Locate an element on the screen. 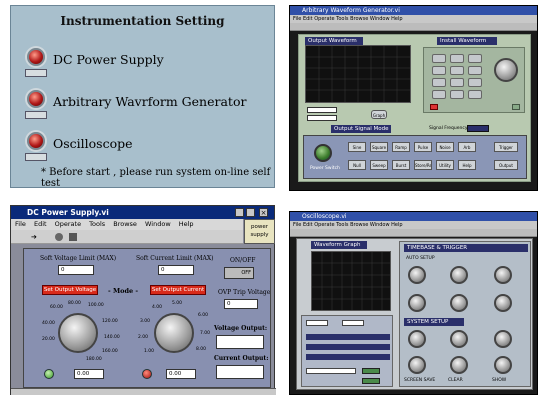 This screenshot has height=401, width=550. delete-knob is located at coordinates (459, 339).